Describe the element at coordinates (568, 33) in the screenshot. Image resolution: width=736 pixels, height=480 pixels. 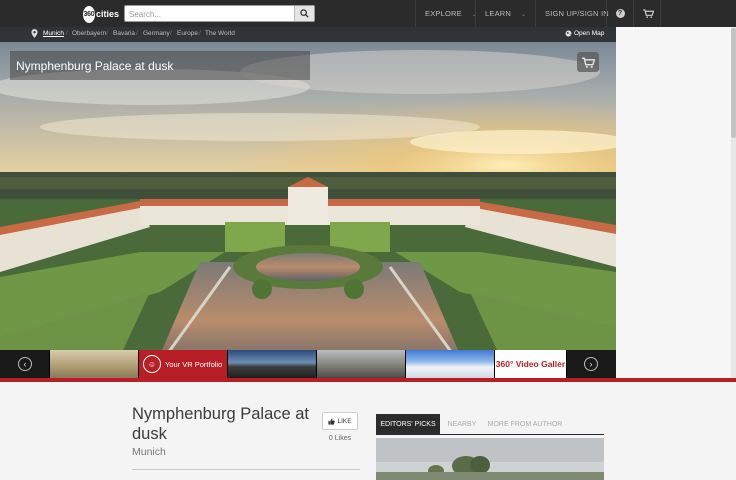
I see `globe-icon` at that location.